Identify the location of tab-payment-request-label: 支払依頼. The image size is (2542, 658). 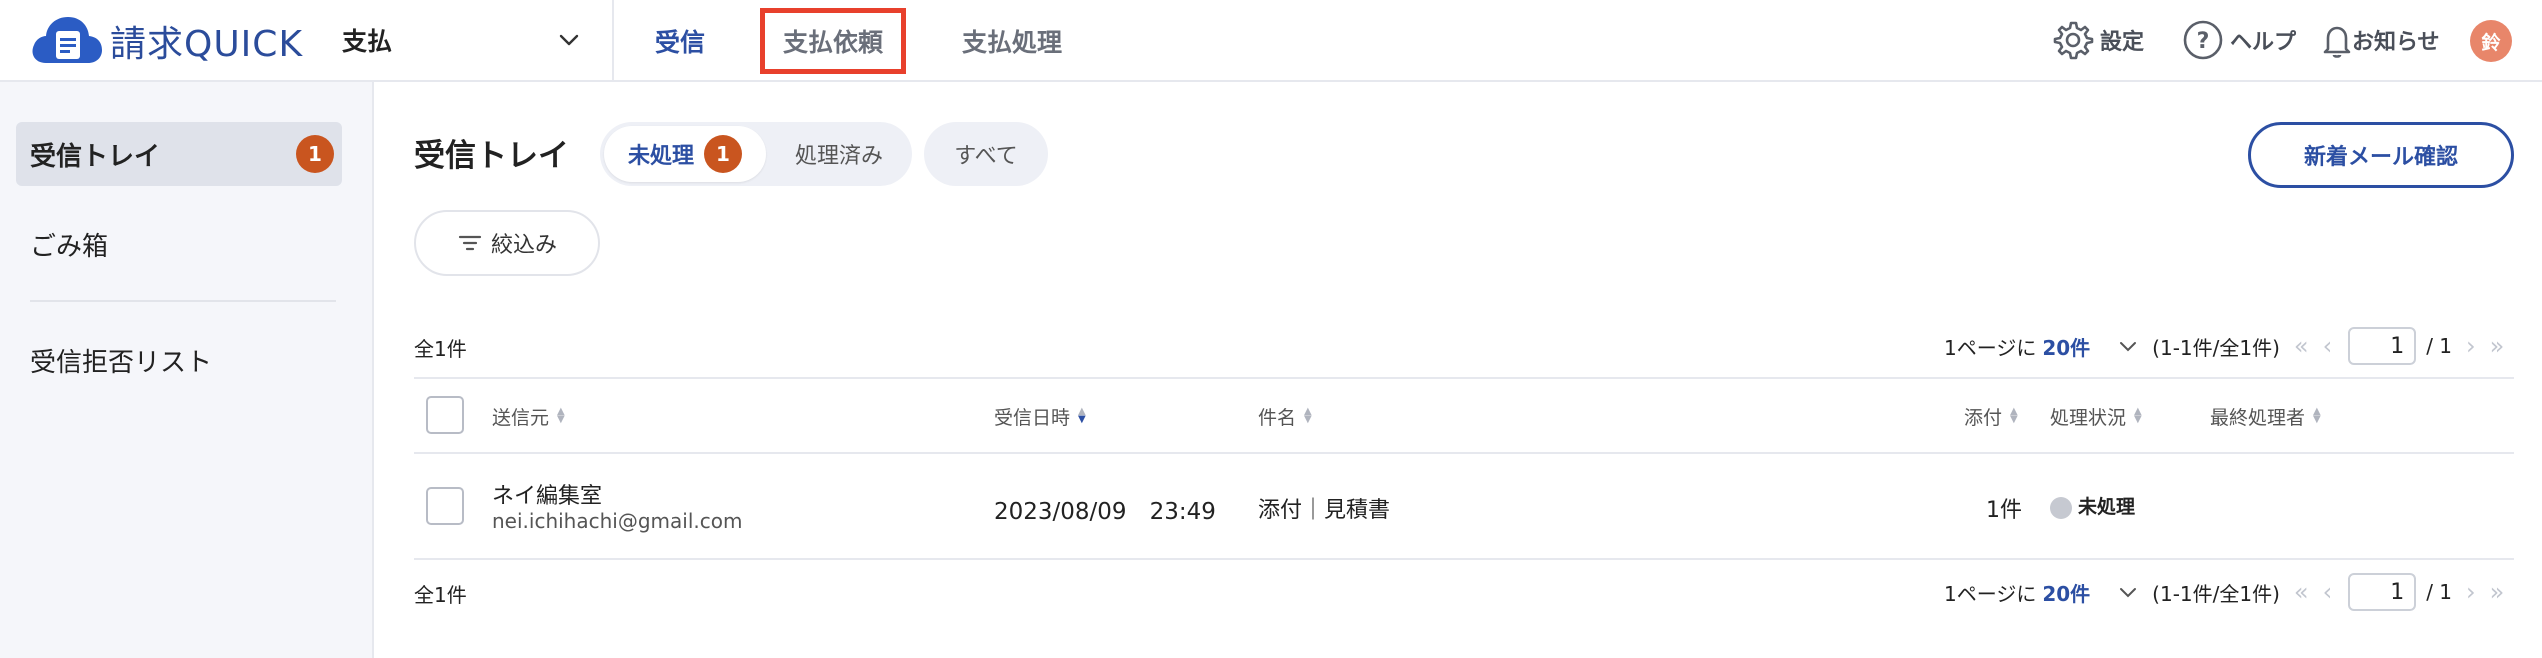
(832, 42).